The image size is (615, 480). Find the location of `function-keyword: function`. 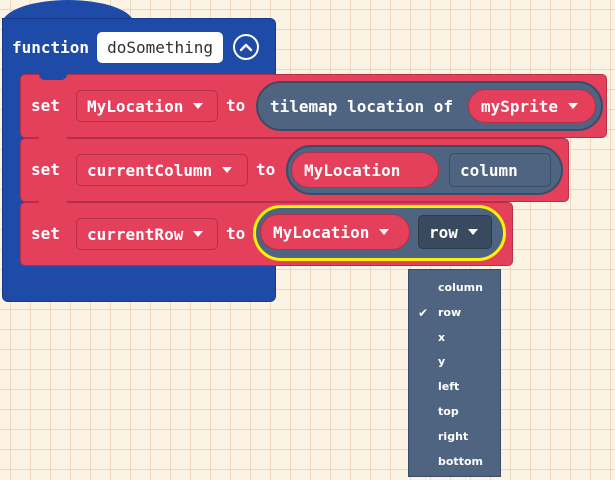

function-keyword: function is located at coordinates (51, 47).